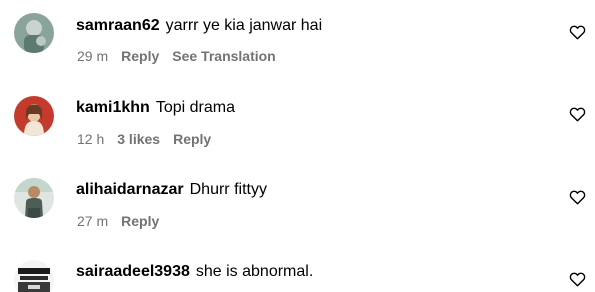  Describe the element at coordinates (244, 25) in the screenshot. I see `comment-text: yarrr ye kia janwar hai` at that location.